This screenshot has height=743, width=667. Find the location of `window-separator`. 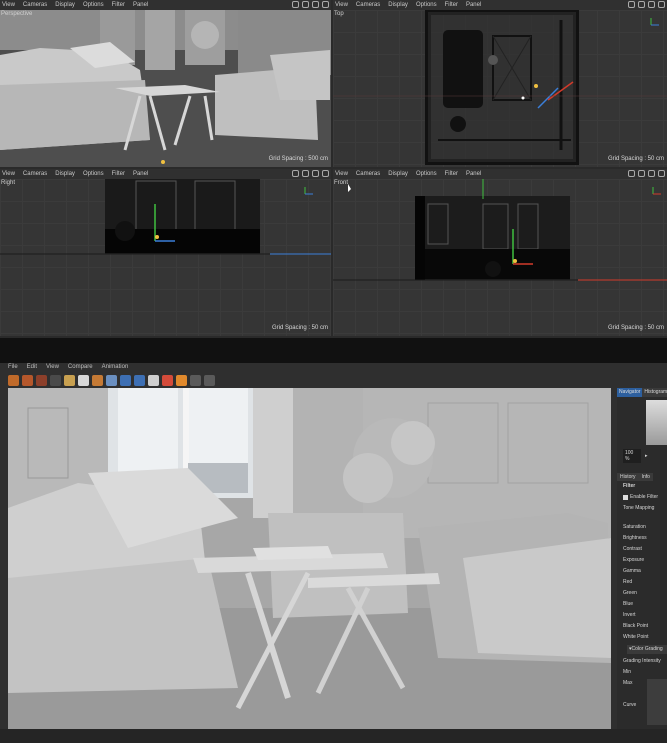

window-separator is located at coordinates (333, 350).